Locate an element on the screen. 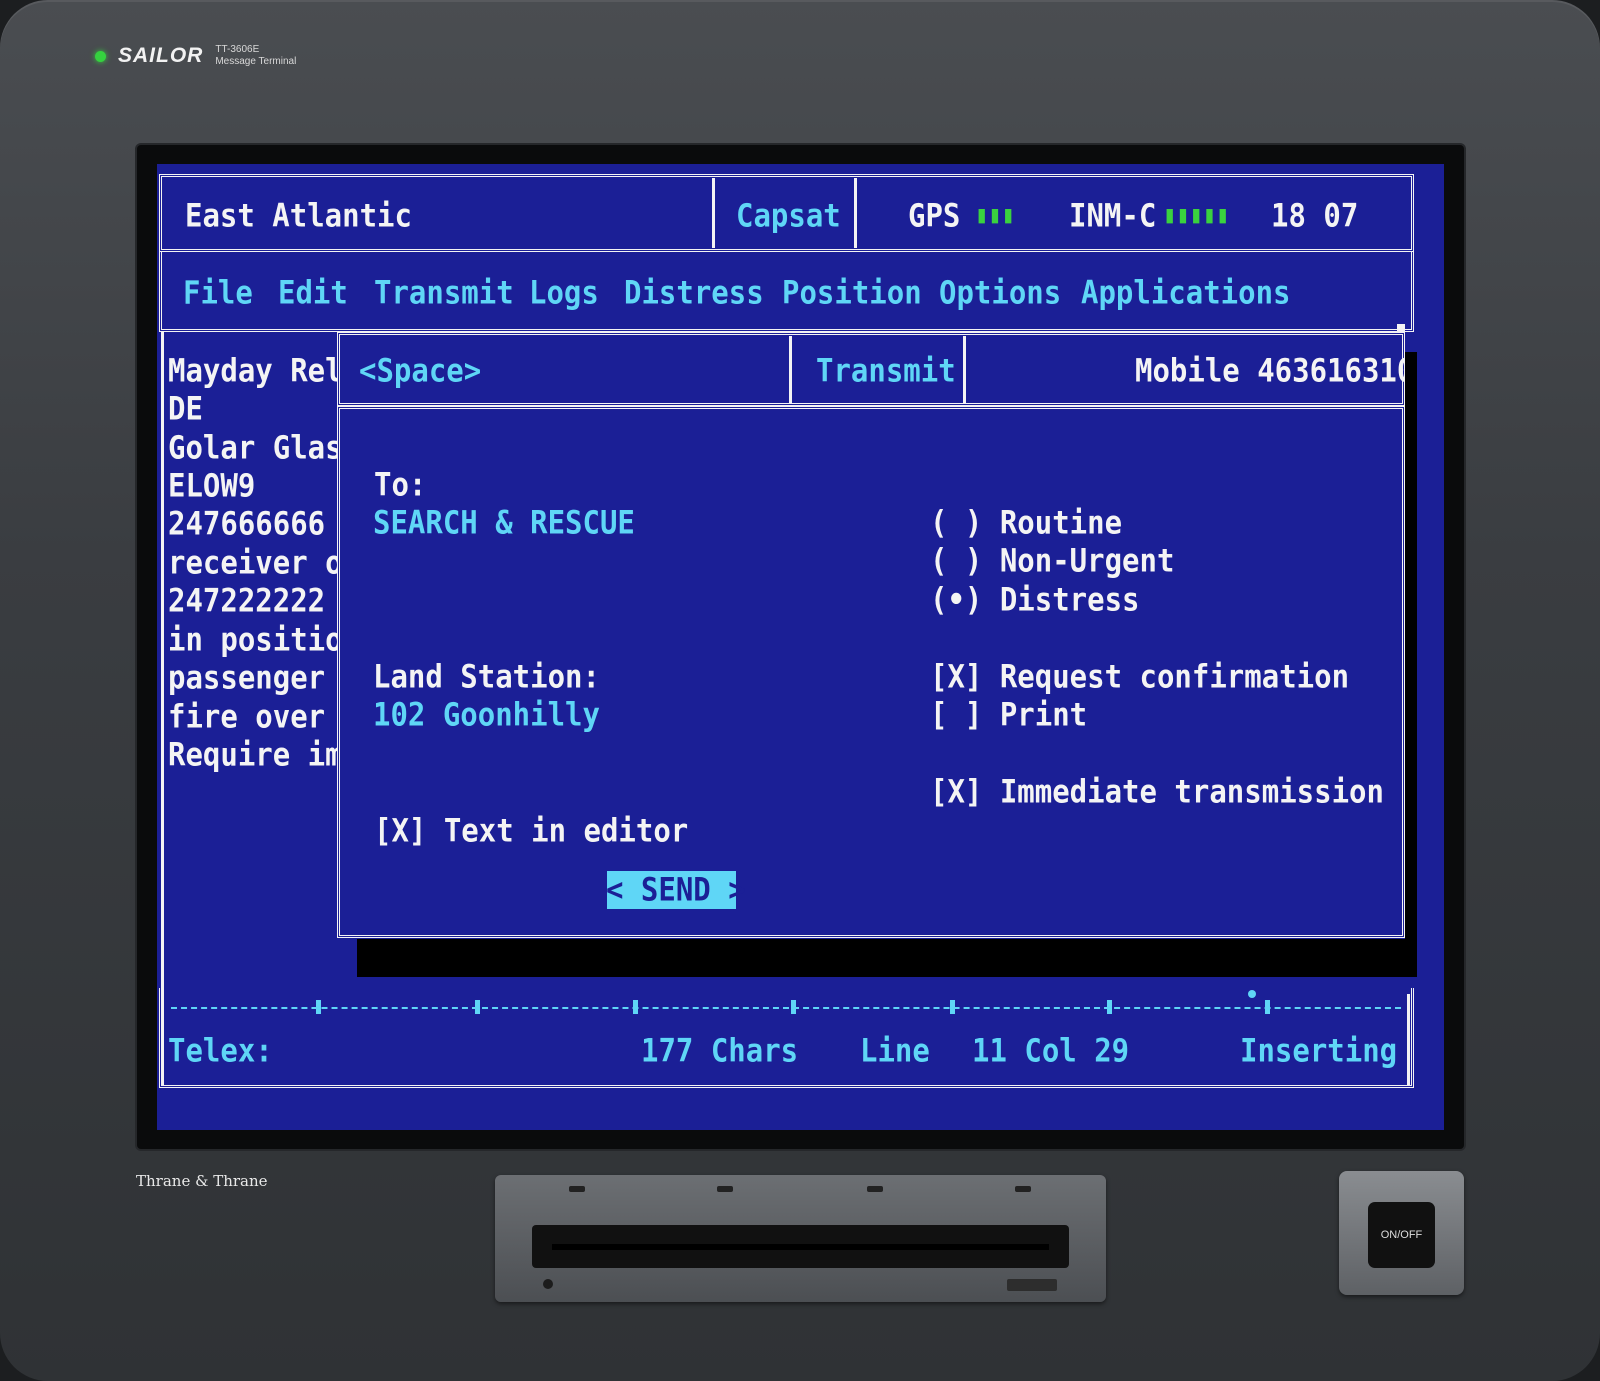  manufacturer-label: Thrane & Thrane is located at coordinates (202, 1181).